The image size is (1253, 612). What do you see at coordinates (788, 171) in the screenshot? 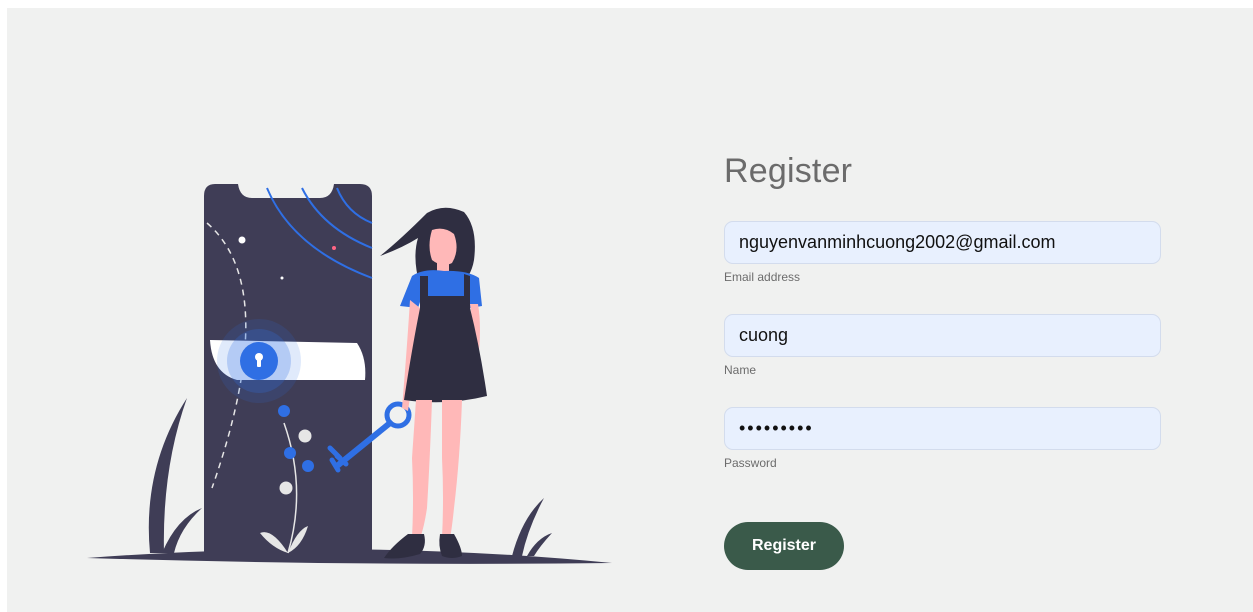
I see `page-title: Register` at bounding box center [788, 171].